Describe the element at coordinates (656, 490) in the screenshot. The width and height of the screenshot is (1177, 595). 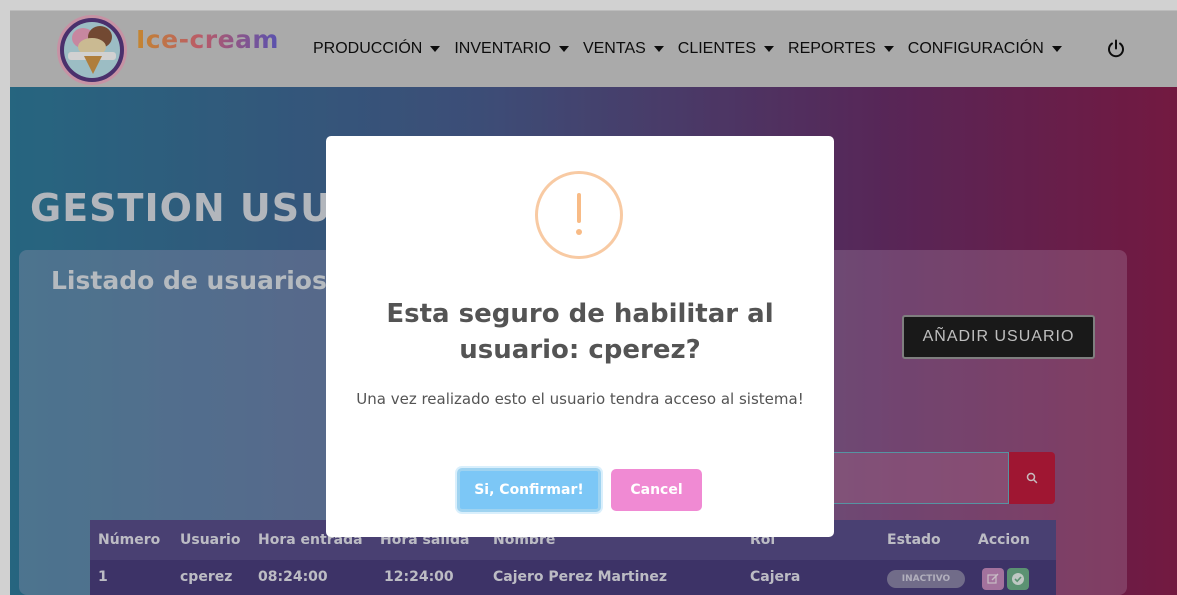
I see `cancel-button: Cancel` at that location.